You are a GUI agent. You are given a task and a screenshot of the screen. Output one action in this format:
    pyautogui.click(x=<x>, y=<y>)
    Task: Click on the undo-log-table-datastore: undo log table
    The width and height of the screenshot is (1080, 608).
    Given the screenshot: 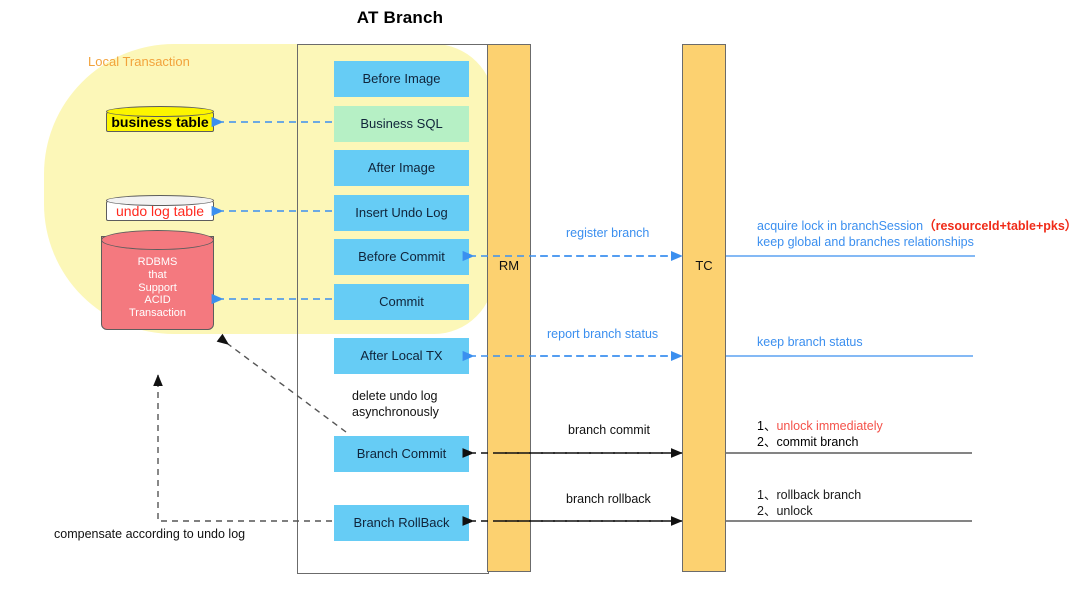 What is the action you would take?
    pyautogui.click(x=160, y=210)
    